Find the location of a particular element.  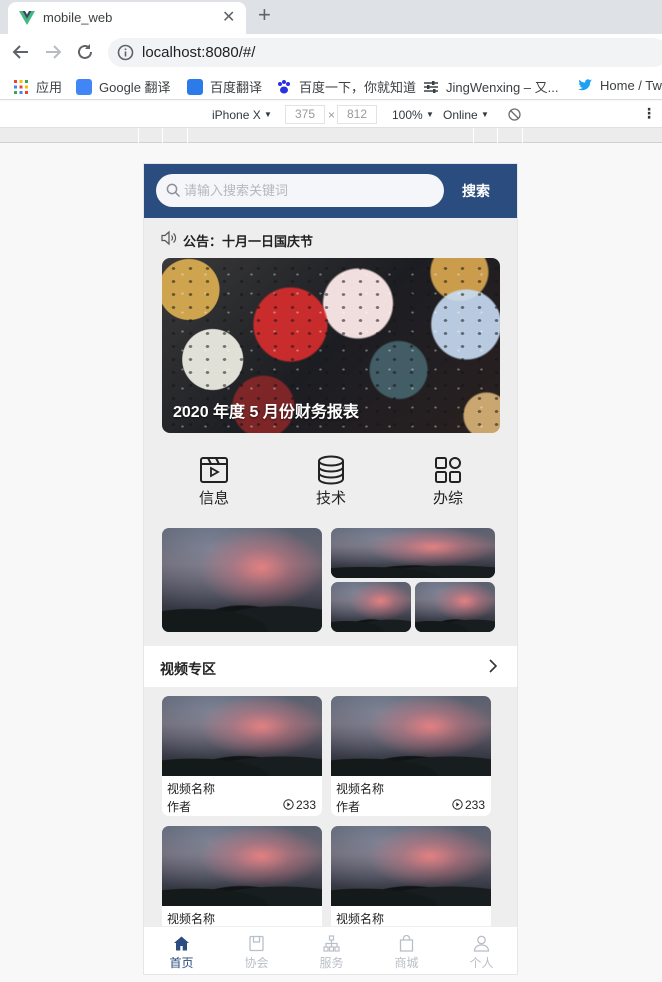

bookmark-apps: 应用 is located at coordinates (37, 86).